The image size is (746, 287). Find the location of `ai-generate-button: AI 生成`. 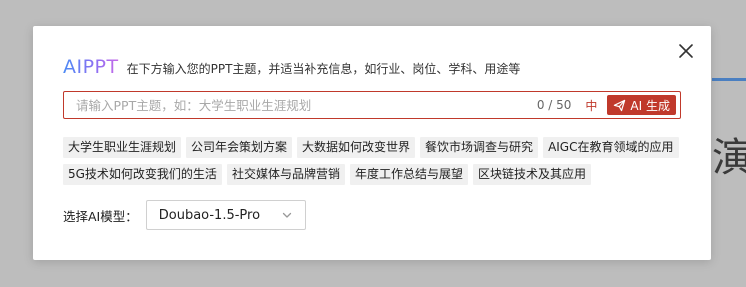

ai-generate-button: AI 生成 is located at coordinates (641, 105).